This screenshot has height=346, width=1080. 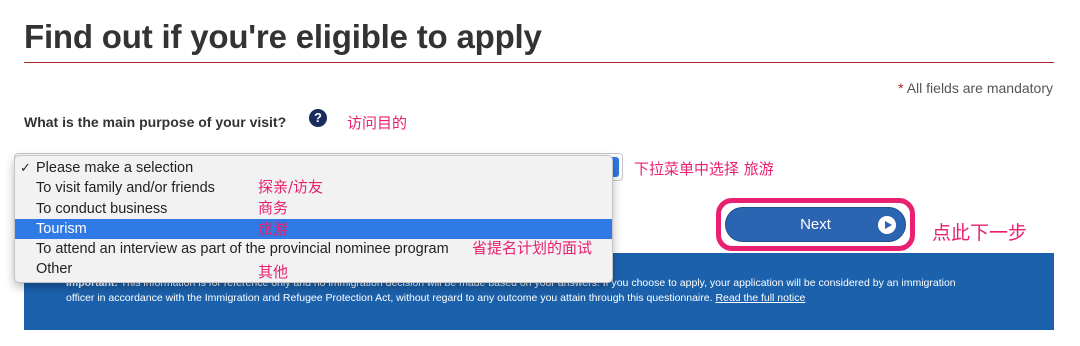 I want to click on title-divider, so click(x=539, y=62).